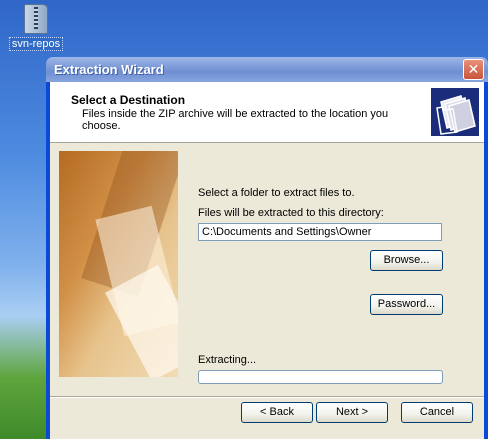 The width and height of the screenshot is (488, 439). What do you see at coordinates (267, 69) in the screenshot?
I see `title-bar: Extraction Wizard ✕` at bounding box center [267, 69].